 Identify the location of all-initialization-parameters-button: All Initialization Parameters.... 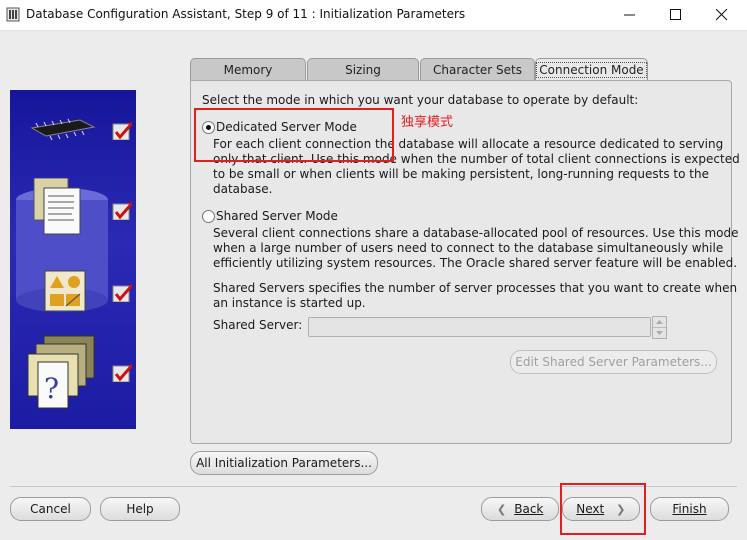
(284, 463).